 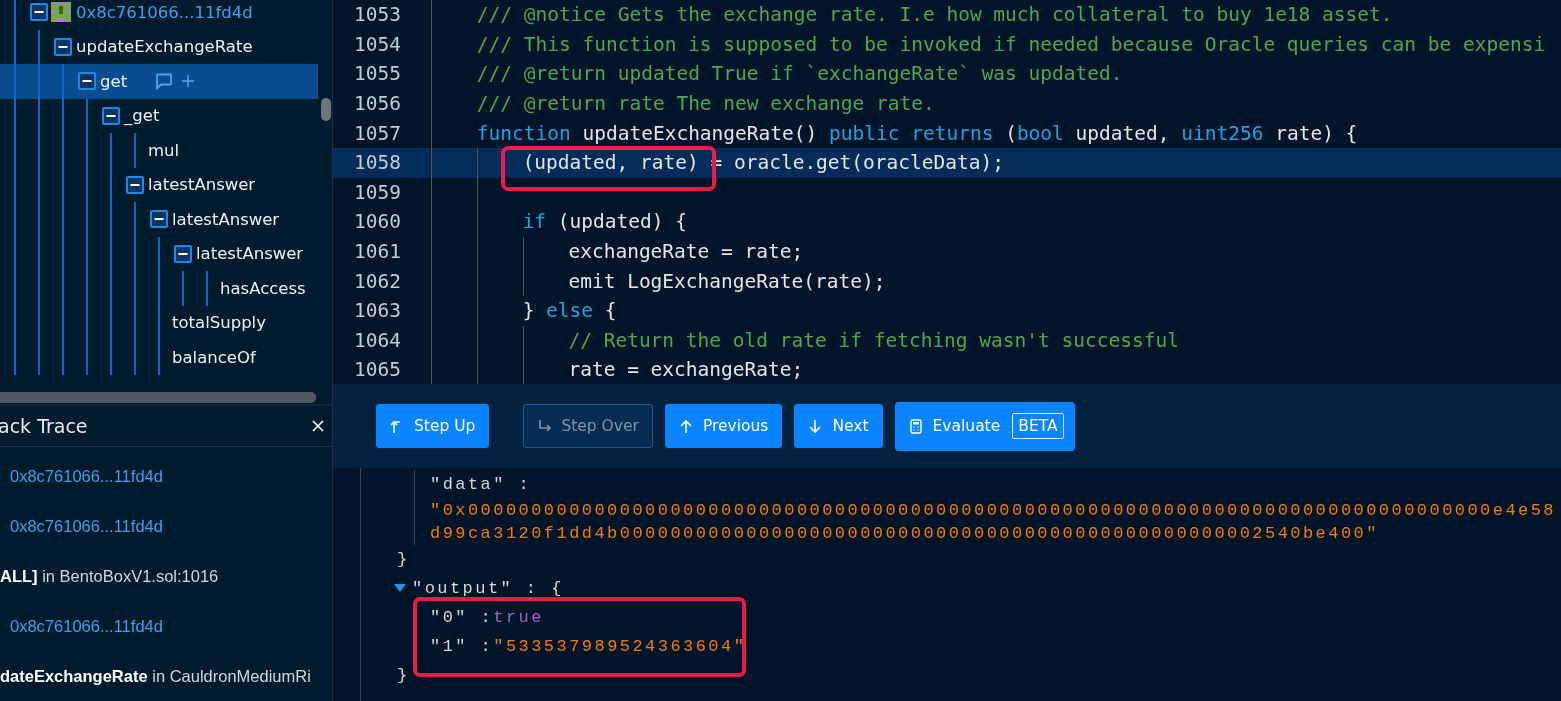 I want to click on comment-icon, so click(x=164, y=81).